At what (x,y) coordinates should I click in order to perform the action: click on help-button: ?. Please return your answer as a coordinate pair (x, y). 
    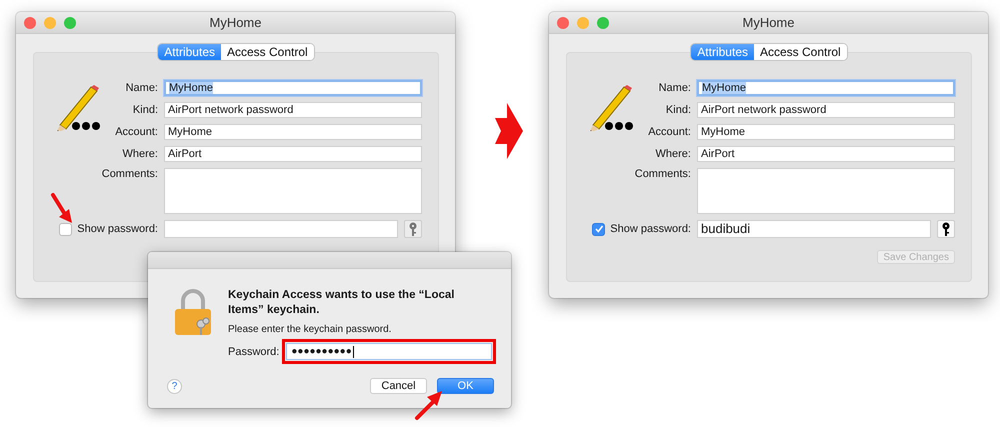
    Looking at the image, I should click on (174, 386).